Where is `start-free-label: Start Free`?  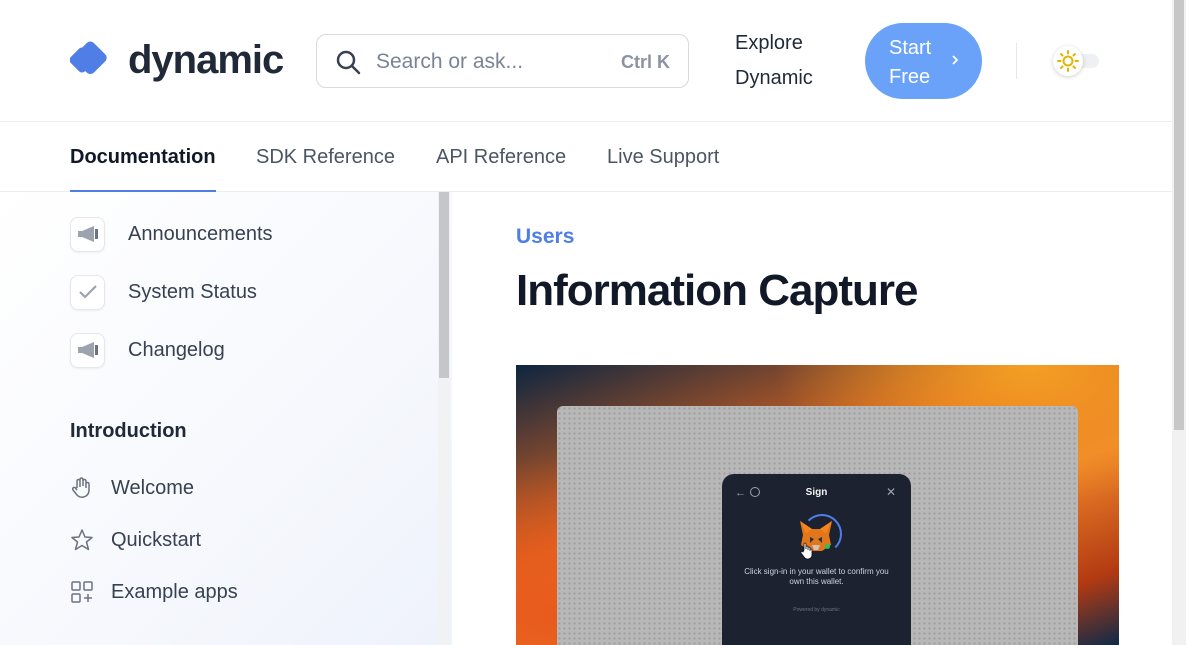
start-free-label: Start Free is located at coordinates (910, 62).